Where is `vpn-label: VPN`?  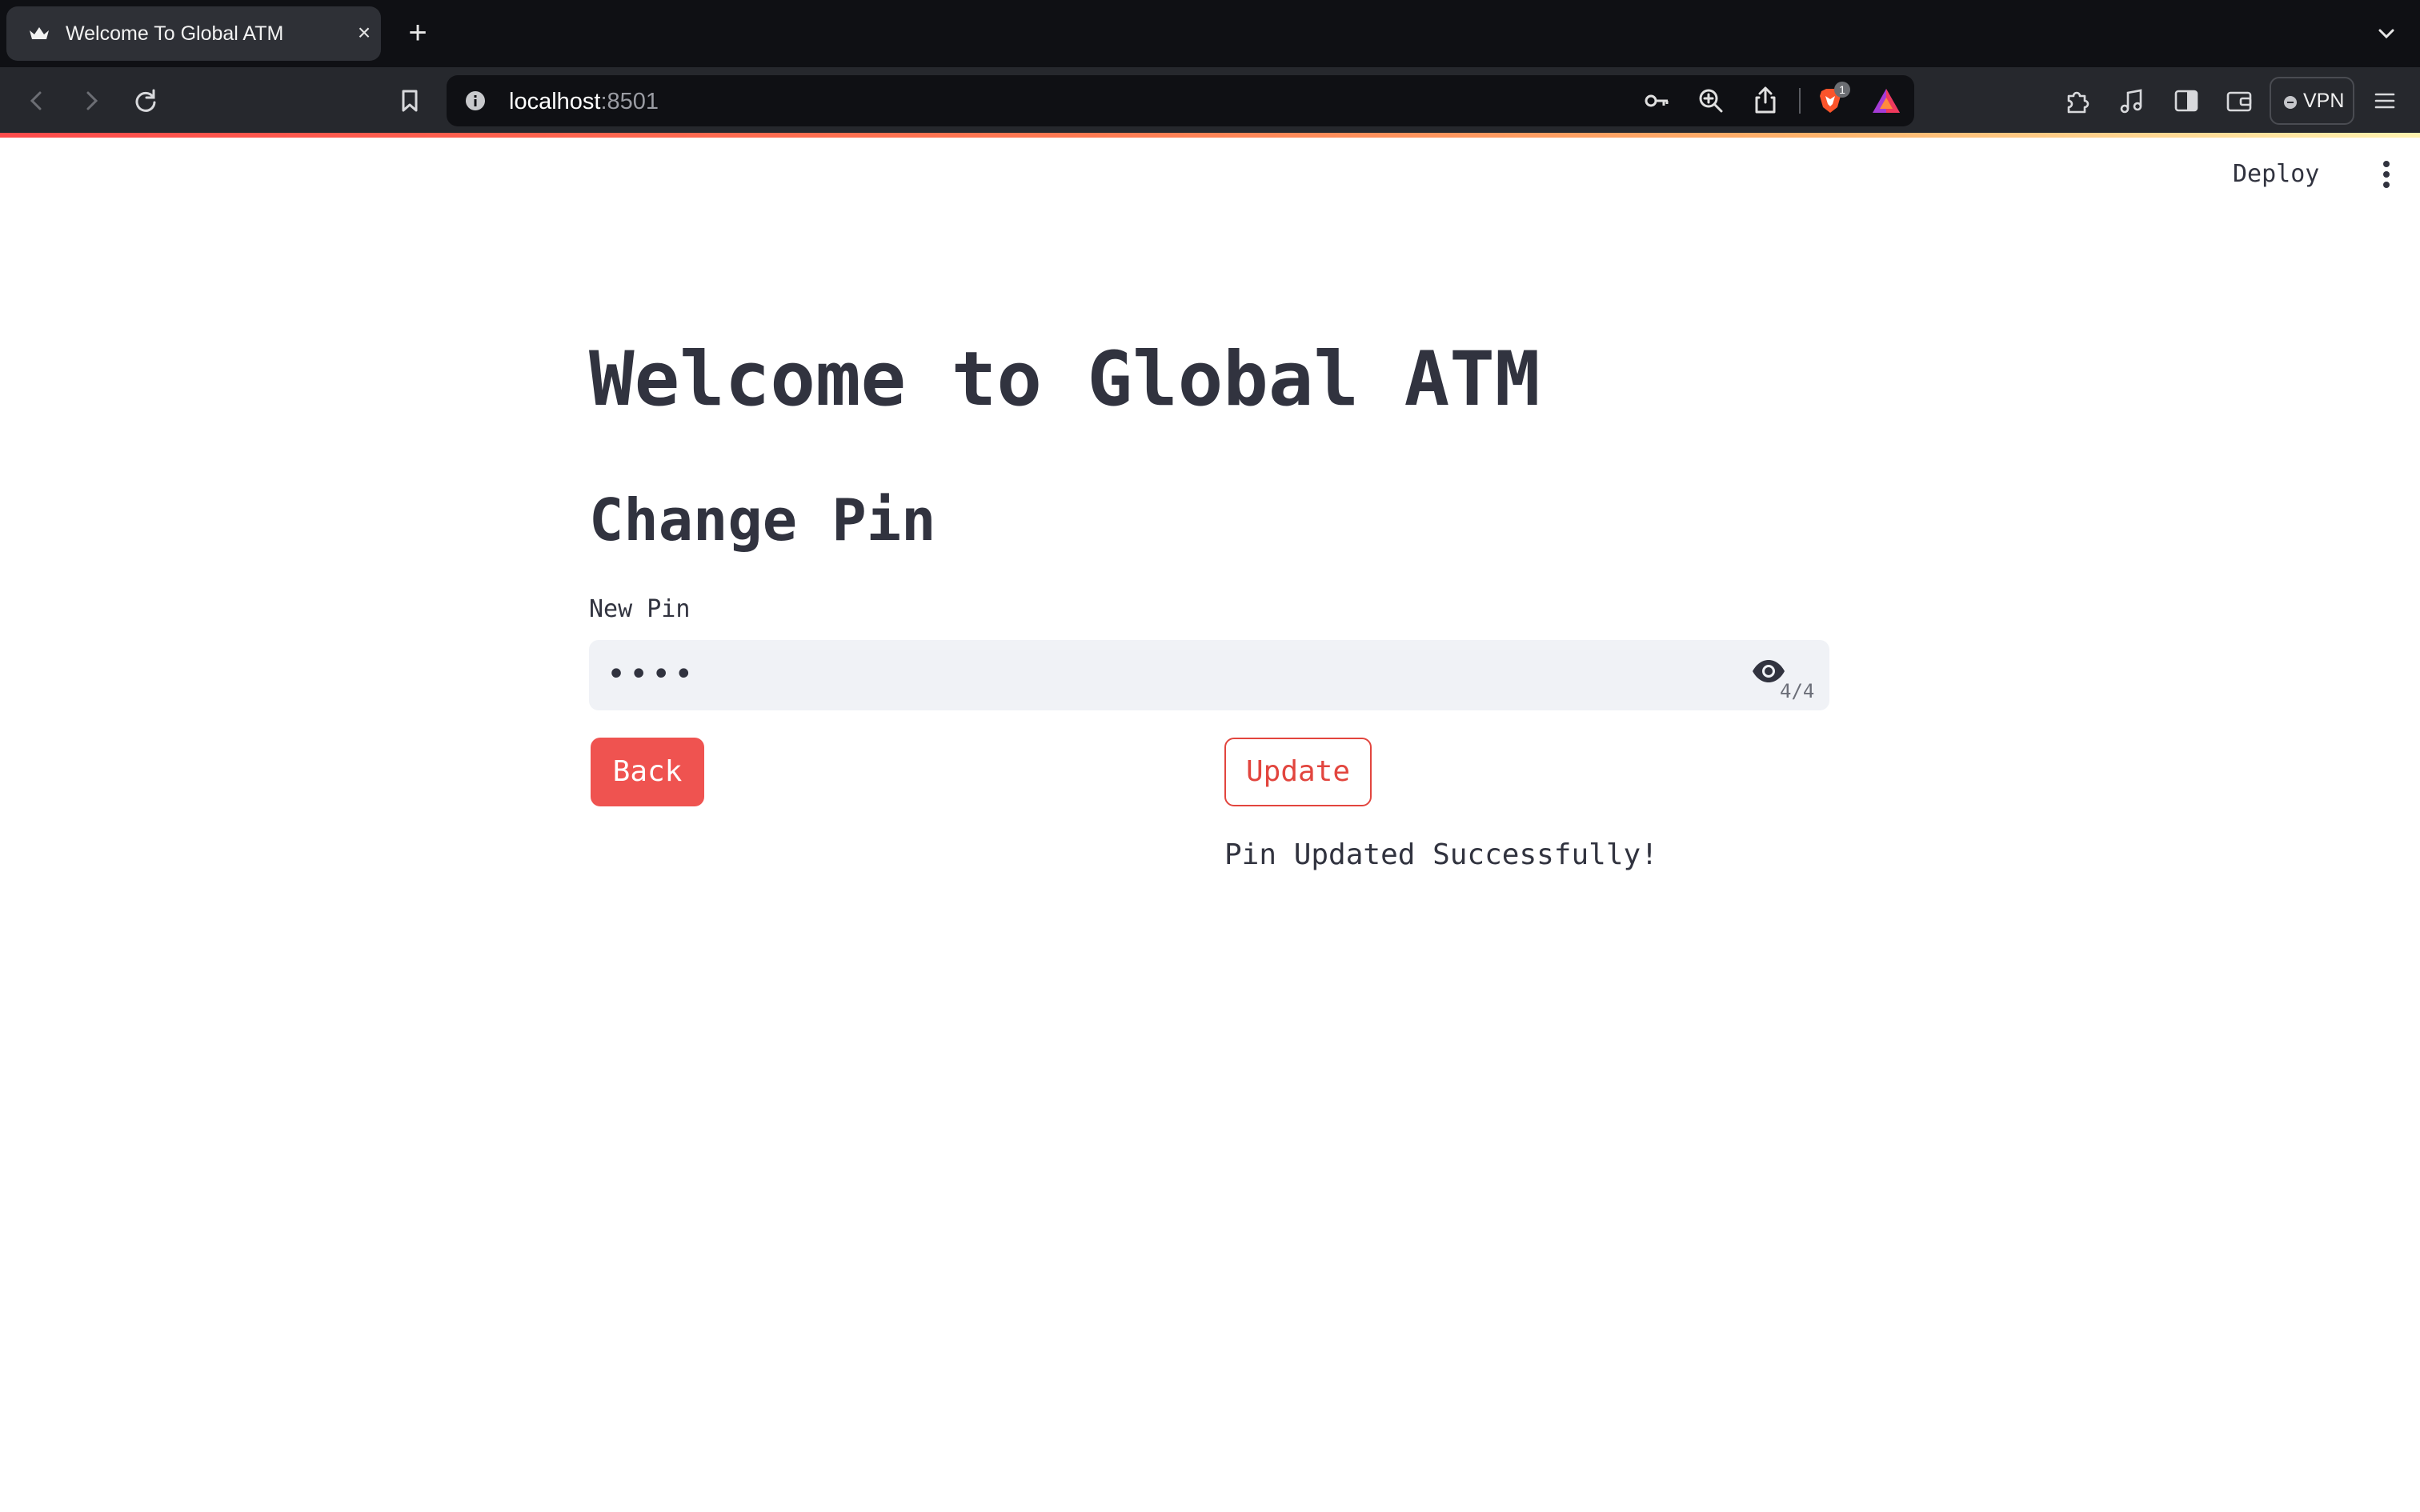
vpn-label: VPN is located at coordinates (2324, 101).